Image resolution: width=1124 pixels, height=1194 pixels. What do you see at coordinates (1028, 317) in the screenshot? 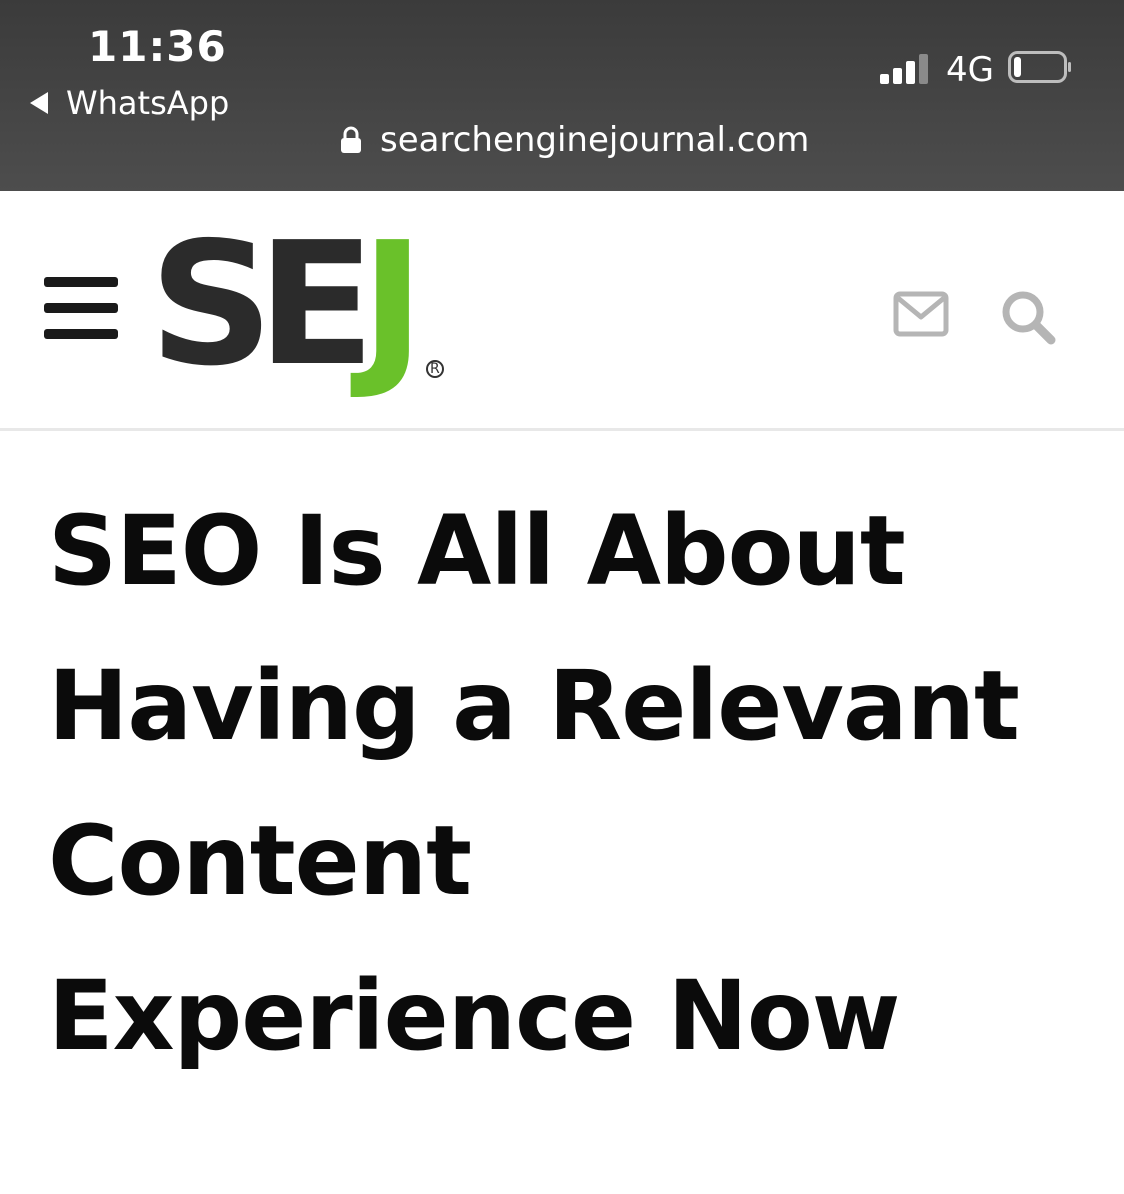
I see `search-icon` at bounding box center [1028, 317].